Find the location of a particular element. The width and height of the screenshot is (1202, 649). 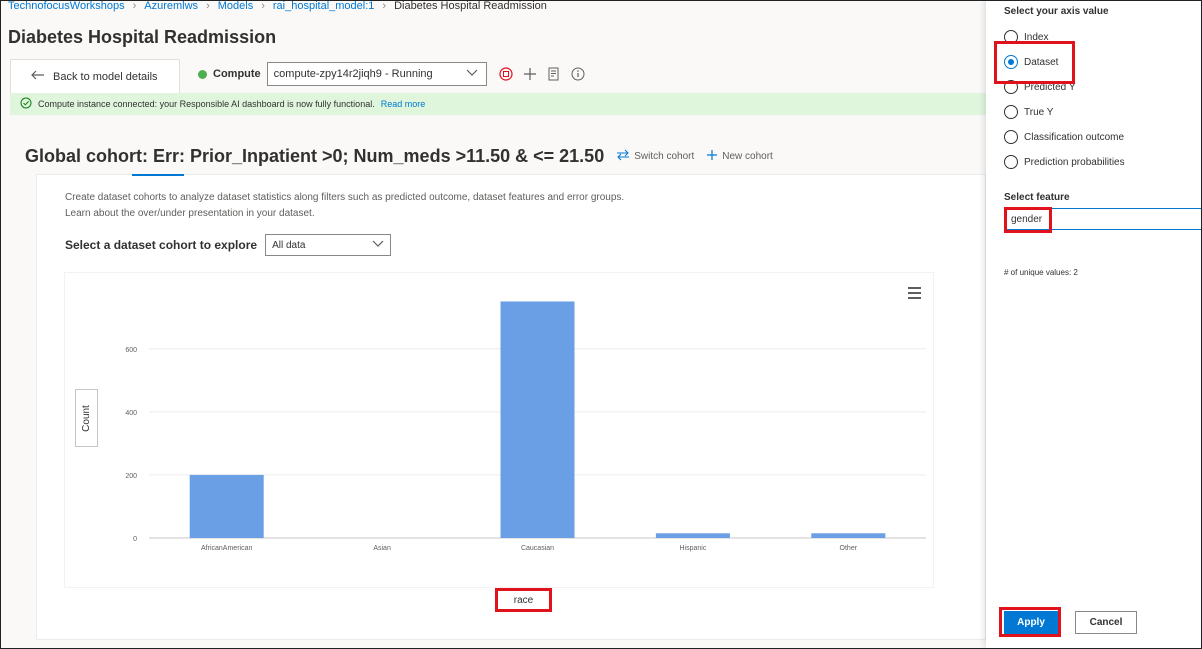

x-tick-label: AfricanAmerican is located at coordinates (226, 548).